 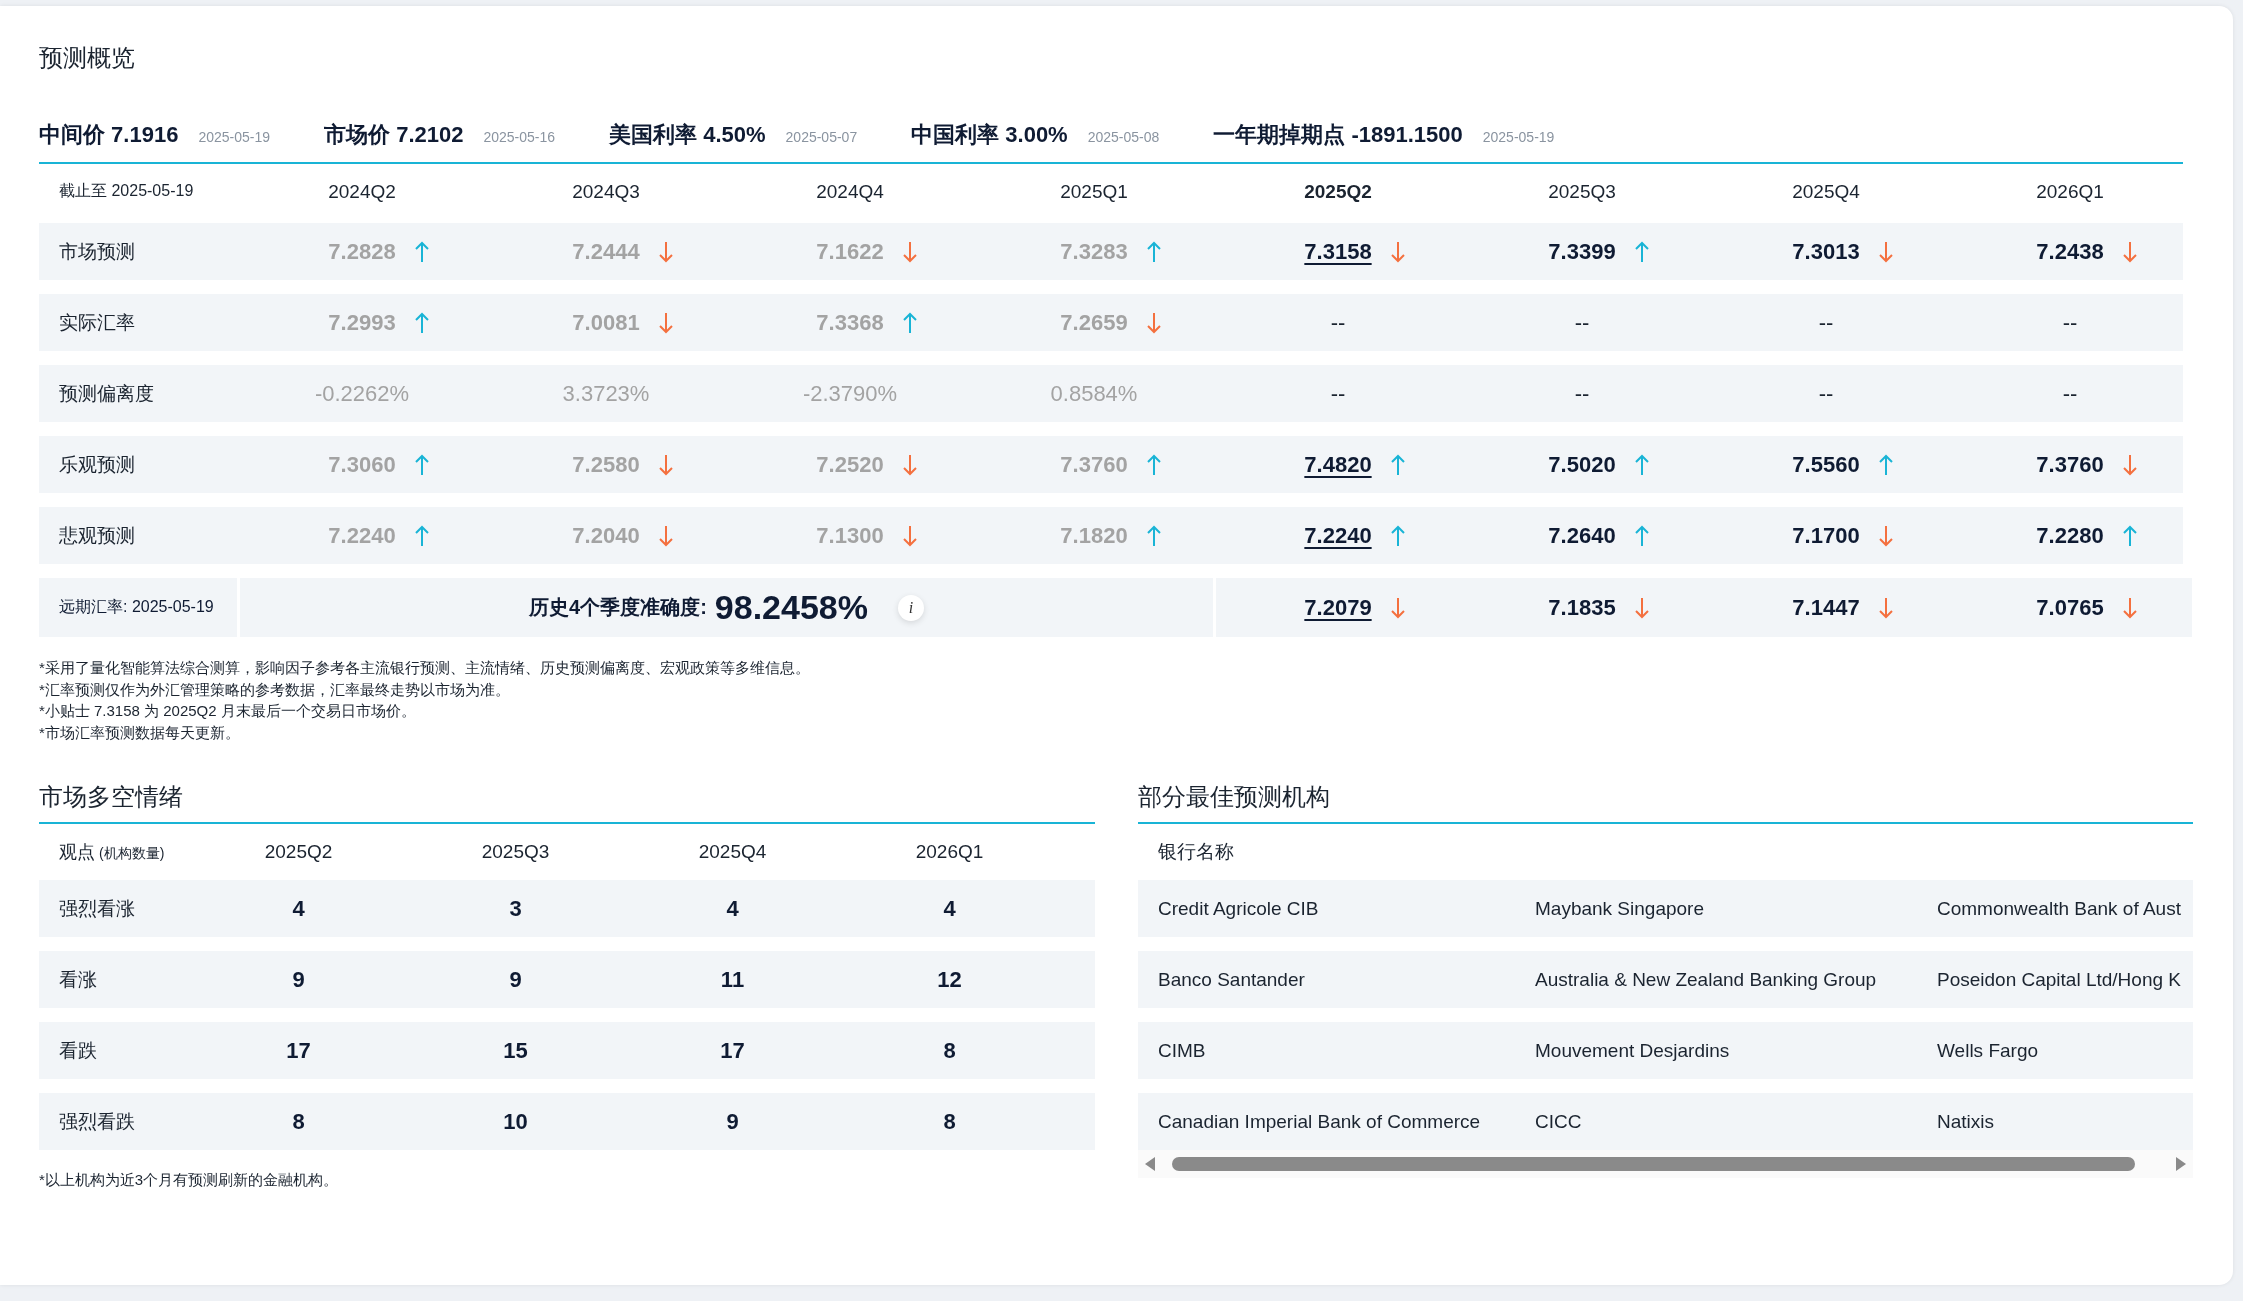 I want to click on column-header: 截止至 2025-05-19, so click(x=126, y=191).